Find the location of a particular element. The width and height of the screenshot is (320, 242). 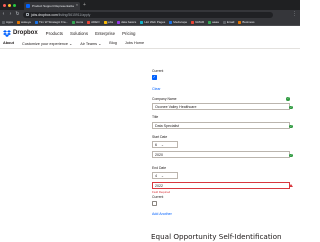

start-date-label: Start Date is located at coordinates (160, 137).